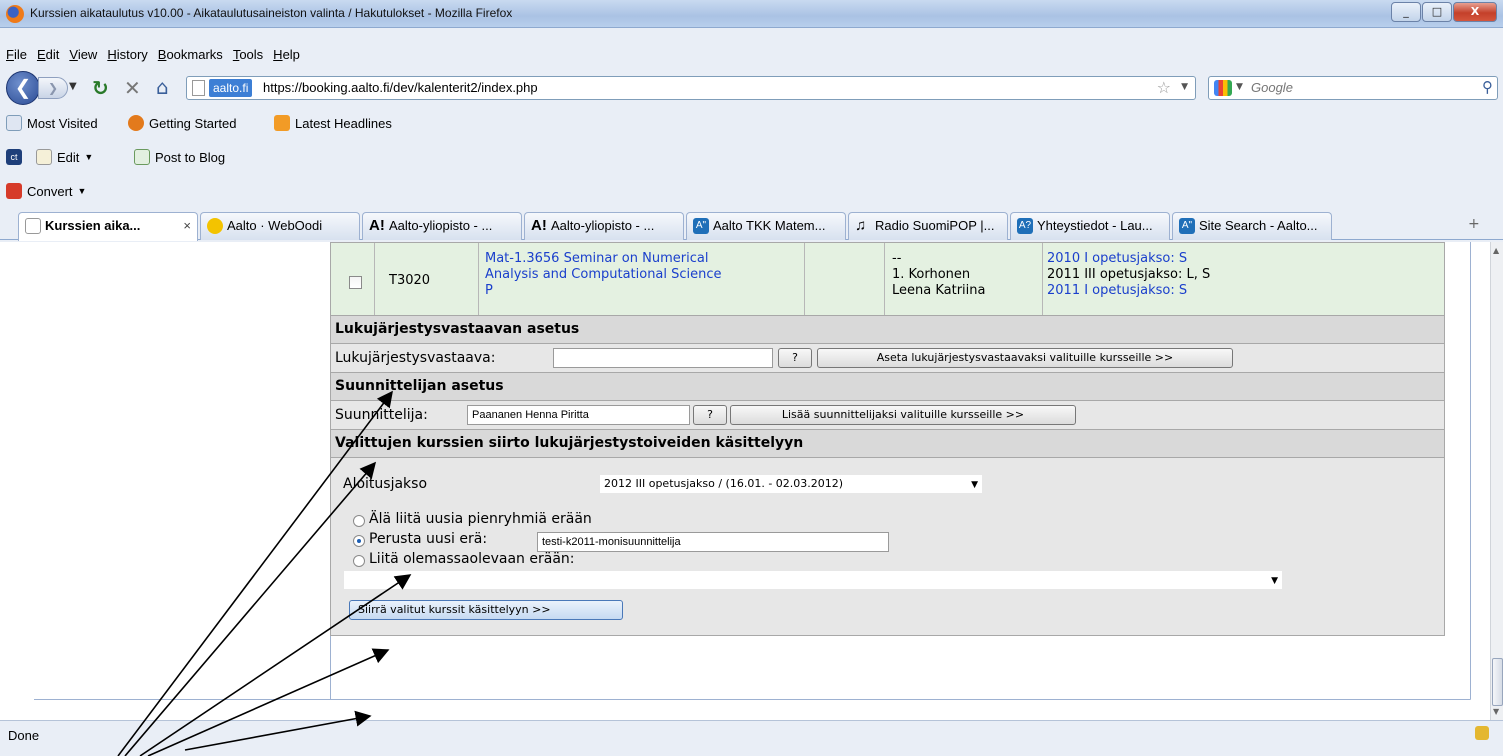 The image size is (1503, 756). I want to click on menu-bookmarks: Bookmarks, so click(190, 55).